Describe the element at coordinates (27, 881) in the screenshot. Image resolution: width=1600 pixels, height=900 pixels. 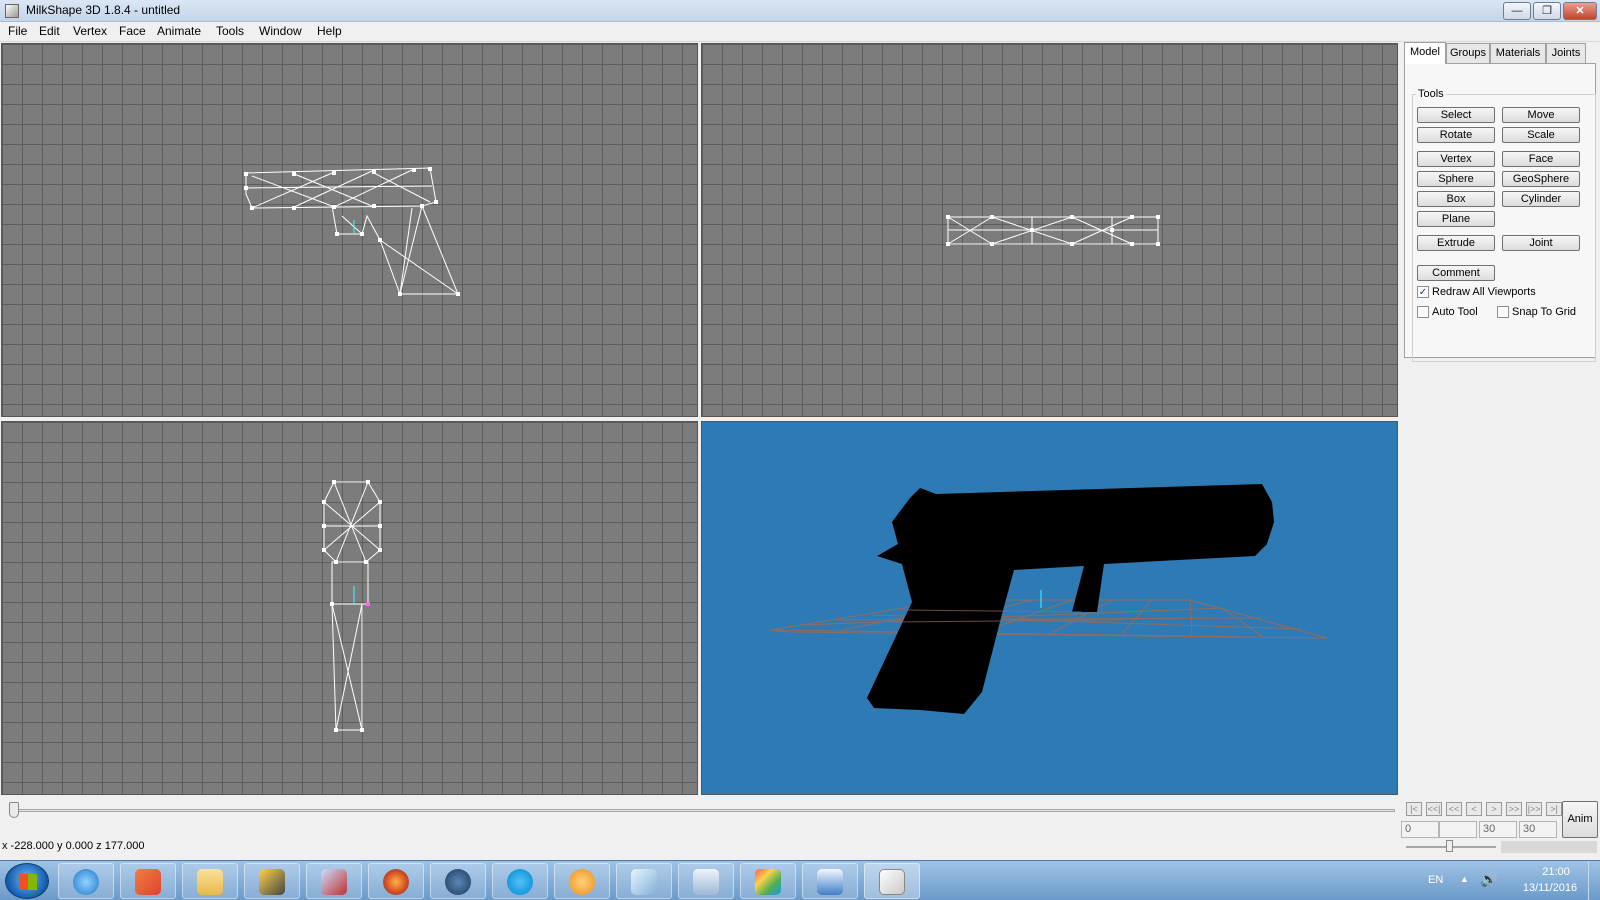
I see `start-button` at that location.